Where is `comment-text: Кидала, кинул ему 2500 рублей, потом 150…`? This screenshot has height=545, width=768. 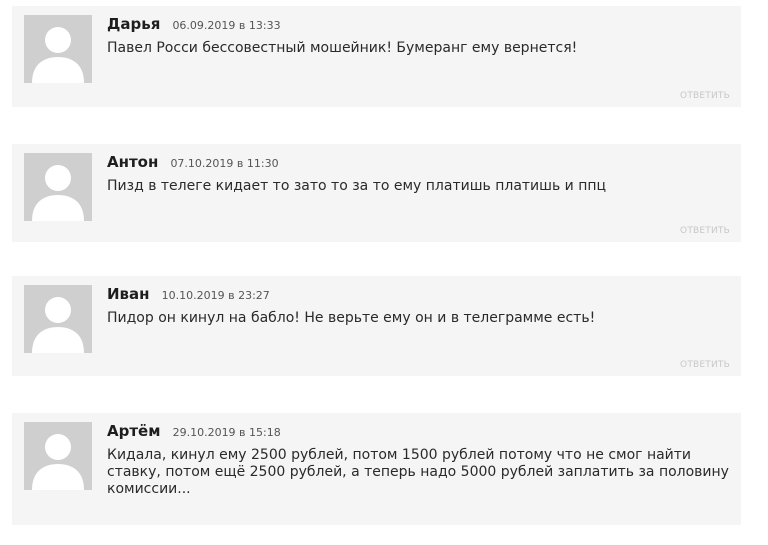
comment-text: Кидала, кинул ему 2500 рублей, потом 150… is located at coordinates (418, 472).